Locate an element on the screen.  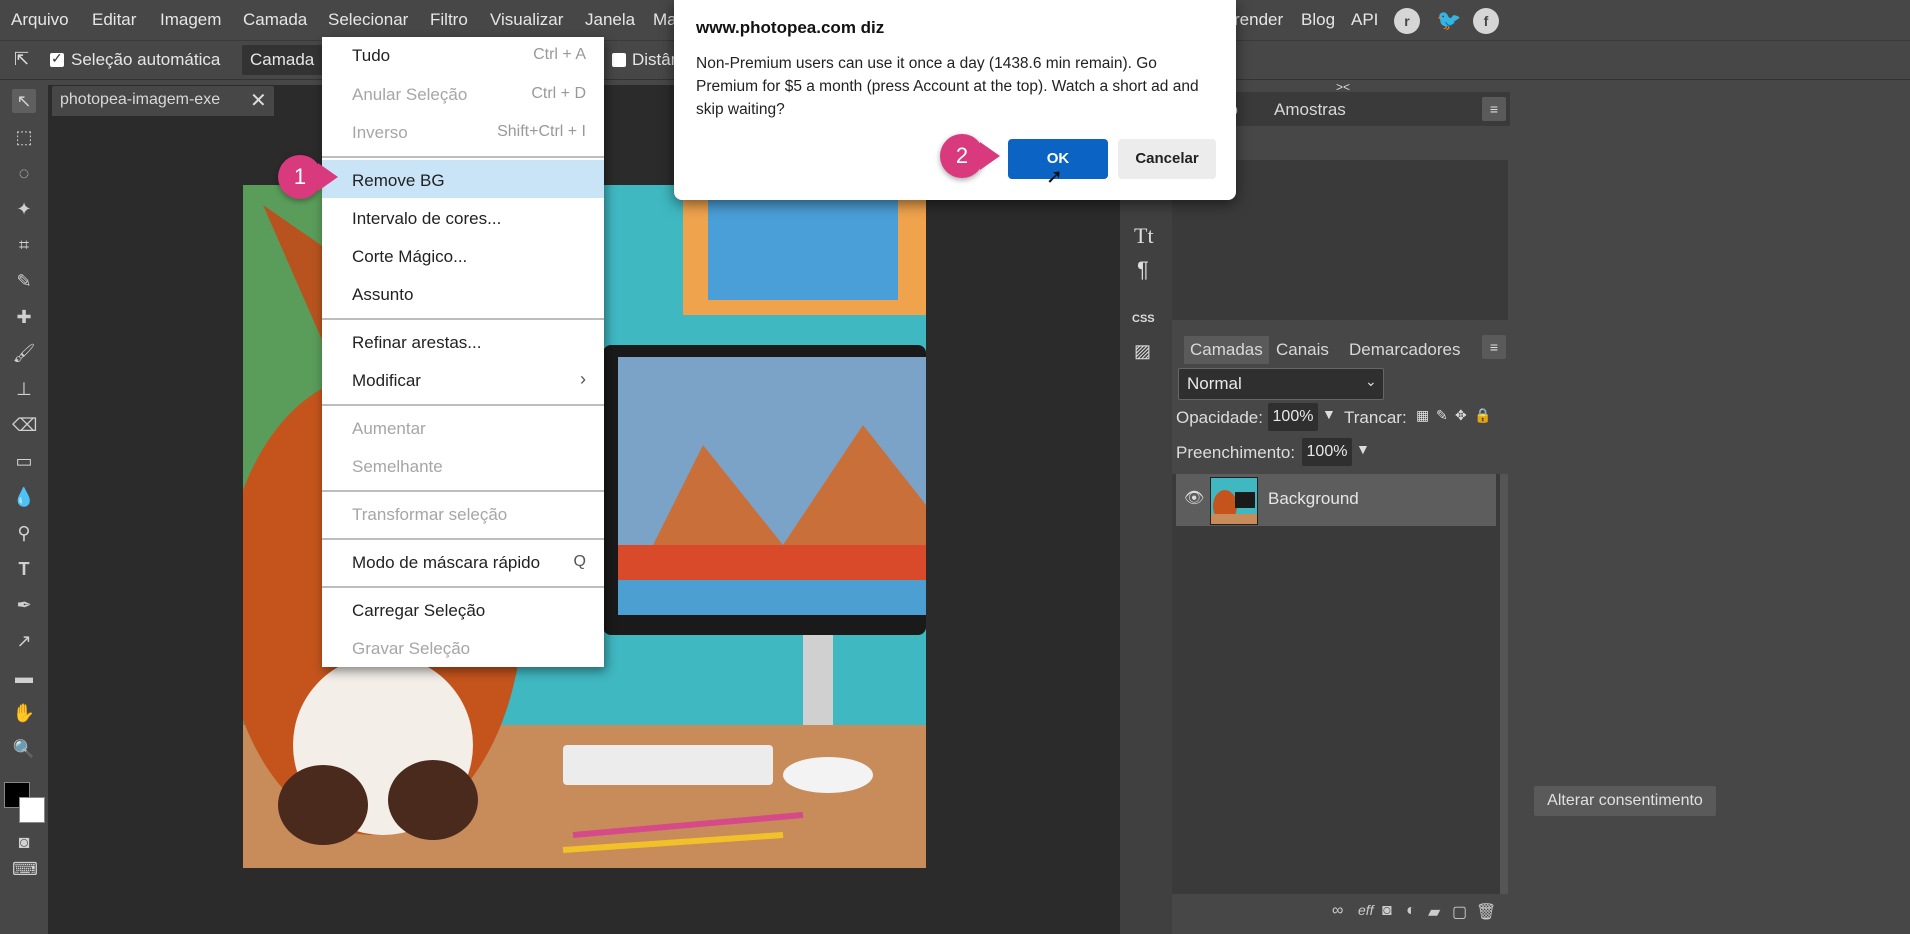
menu-item-mascara-rapida: Modo de máscara rápido is located at coordinates (446, 563).